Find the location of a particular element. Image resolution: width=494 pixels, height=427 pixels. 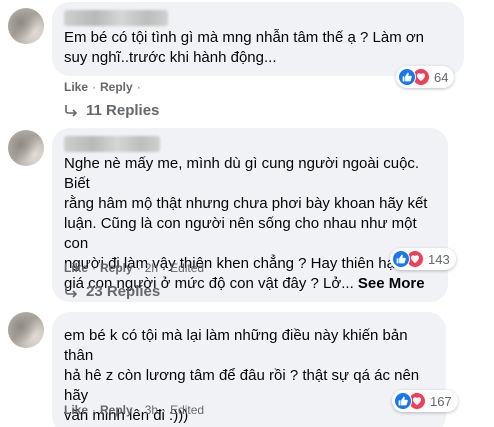

reaction-count: 167 is located at coordinates (441, 401).